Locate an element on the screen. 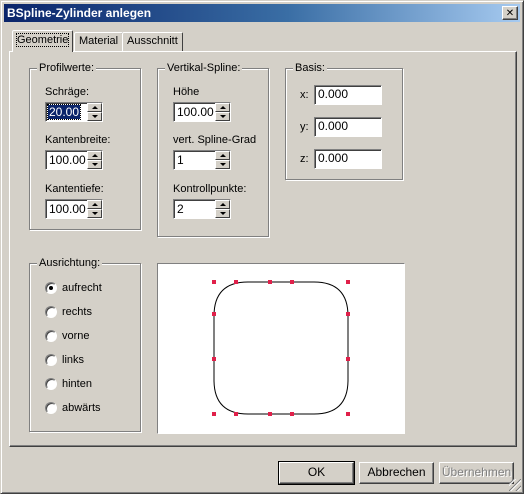  profilwerte-title: Profilwerte: is located at coordinates (67, 68).